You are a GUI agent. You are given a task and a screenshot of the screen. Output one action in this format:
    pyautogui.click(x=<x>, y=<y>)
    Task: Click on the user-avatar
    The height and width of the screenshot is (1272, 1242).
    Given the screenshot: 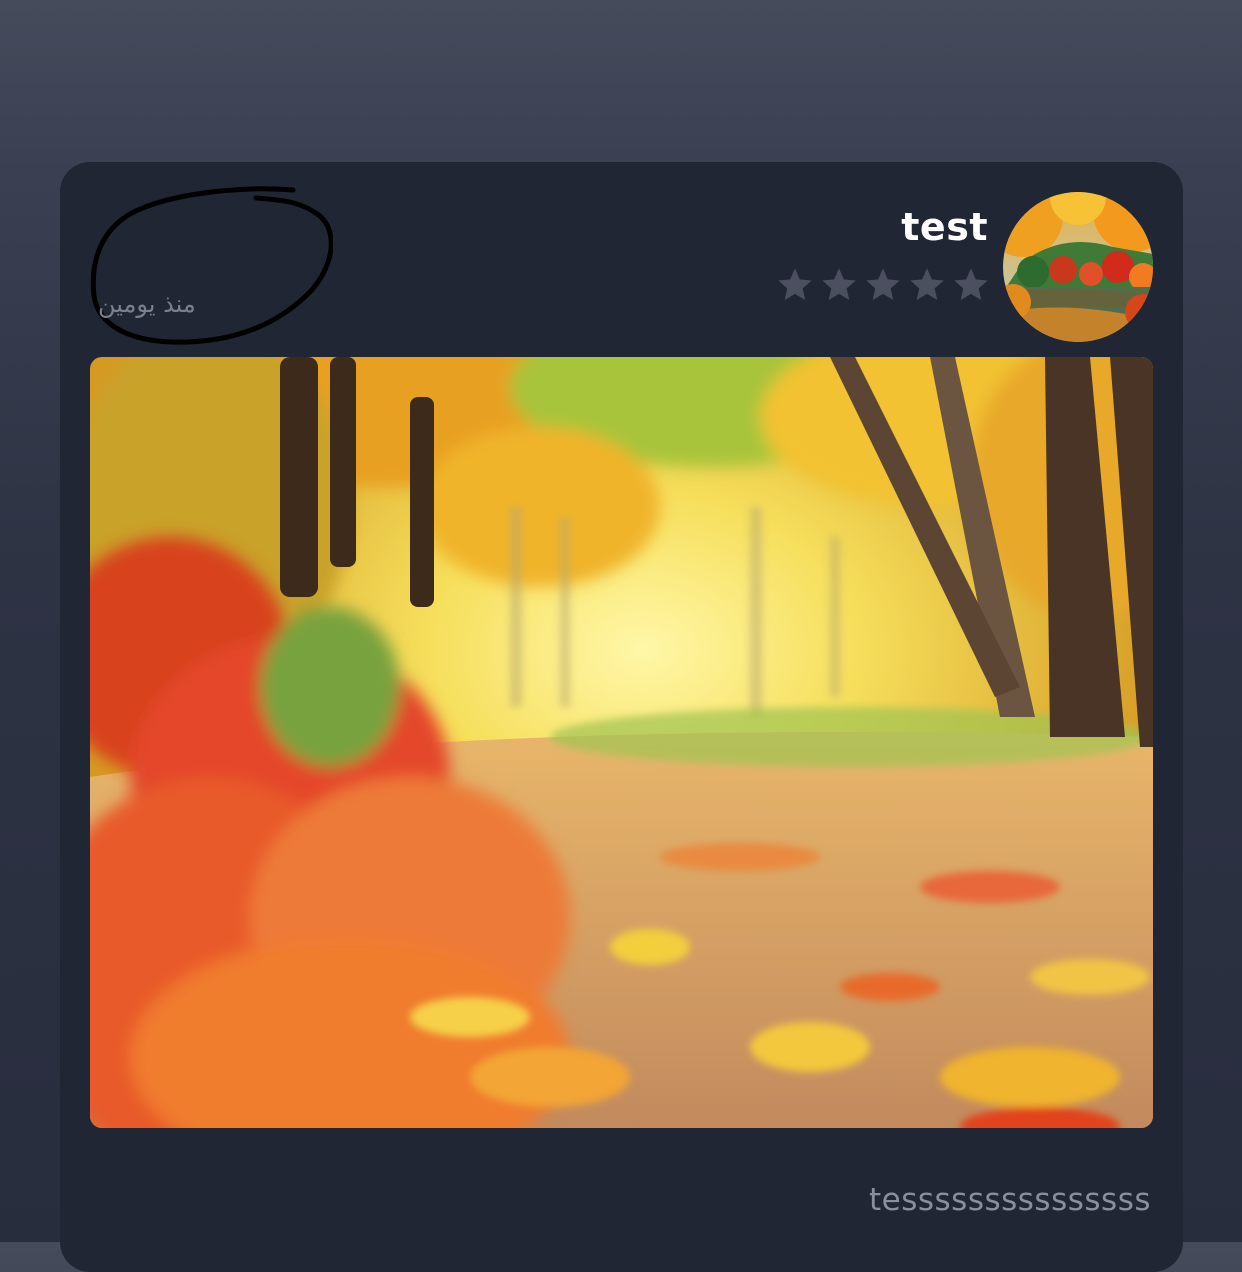 What is the action you would take?
    pyautogui.click(x=1078, y=267)
    